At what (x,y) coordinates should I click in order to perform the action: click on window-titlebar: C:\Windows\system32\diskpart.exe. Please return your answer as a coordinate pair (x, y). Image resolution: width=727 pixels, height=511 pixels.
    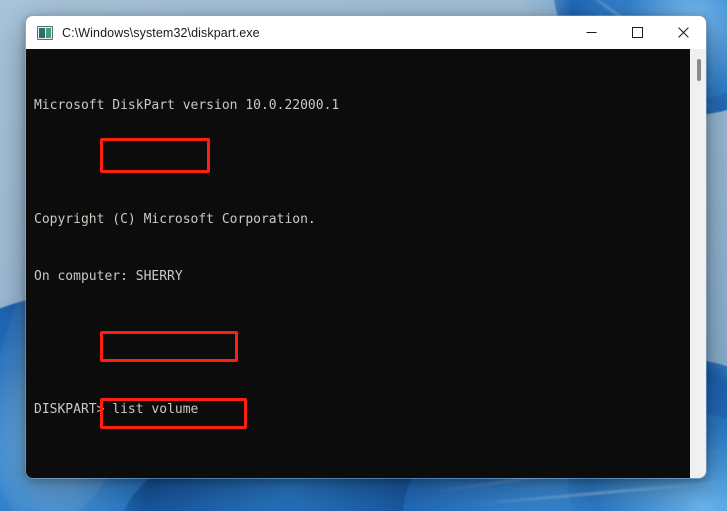
    Looking at the image, I should click on (366, 32).